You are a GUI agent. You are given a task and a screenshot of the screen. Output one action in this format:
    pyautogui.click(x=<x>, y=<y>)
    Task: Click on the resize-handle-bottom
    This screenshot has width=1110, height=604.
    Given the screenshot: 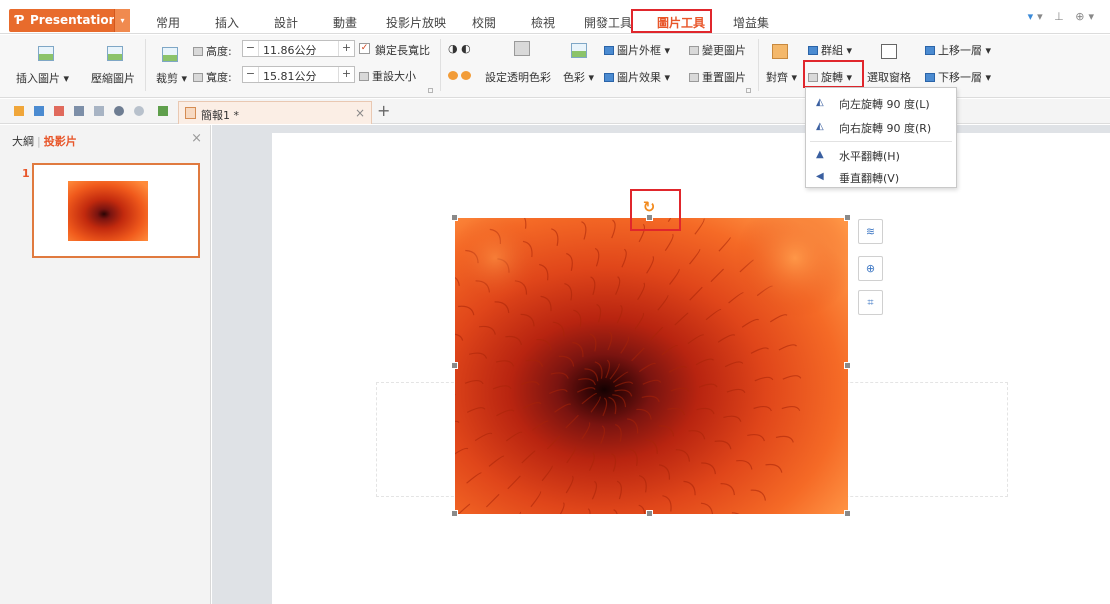 What is the action you would take?
    pyautogui.click(x=649, y=513)
    